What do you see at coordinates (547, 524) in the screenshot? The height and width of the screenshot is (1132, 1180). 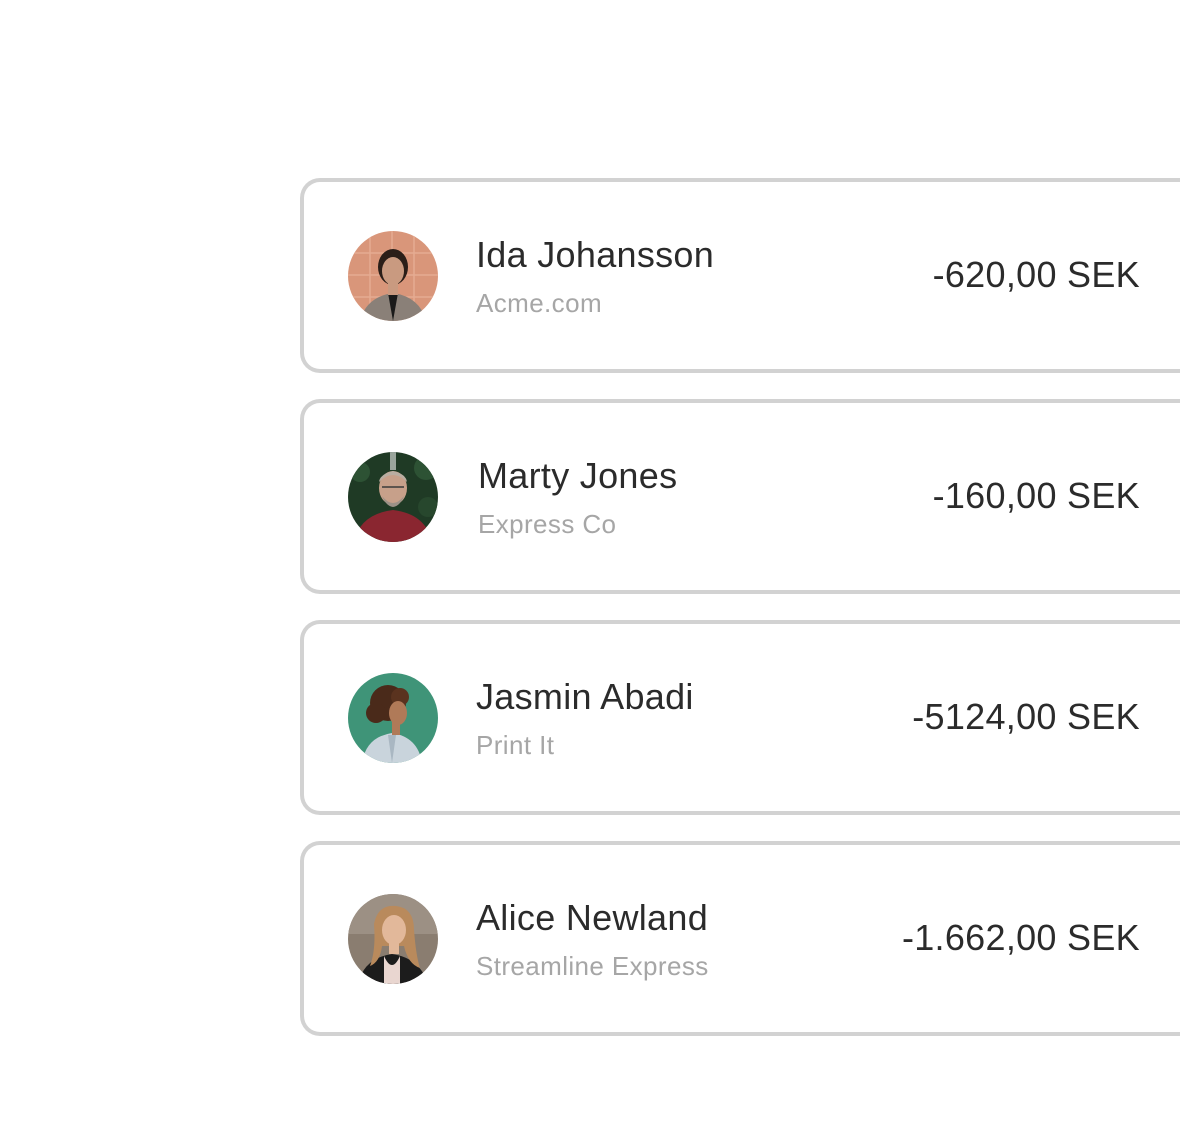 I see `company-name: Express Co` at bounding box center [547, 524].